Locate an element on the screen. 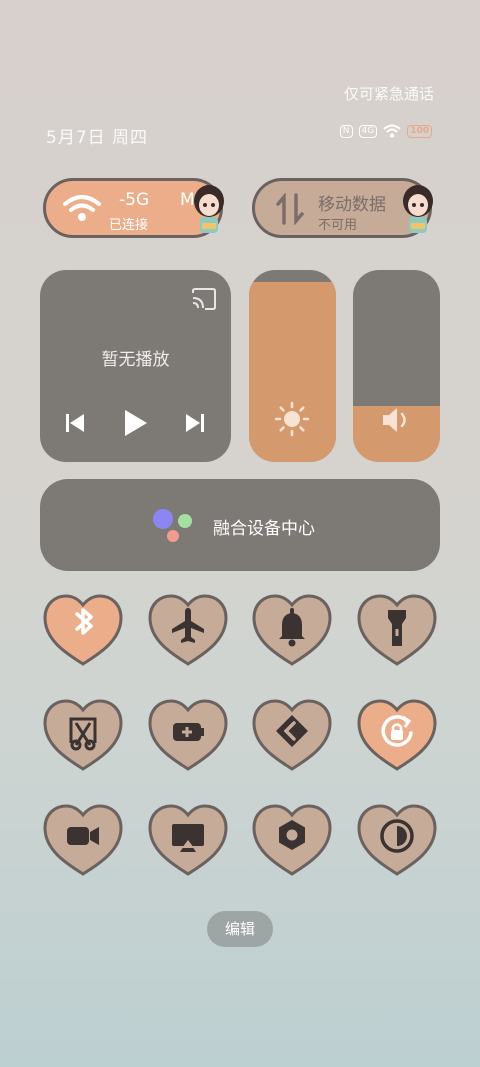  emergency-call-text: 仅可紧急通话 is located at coordinates (388, 94).